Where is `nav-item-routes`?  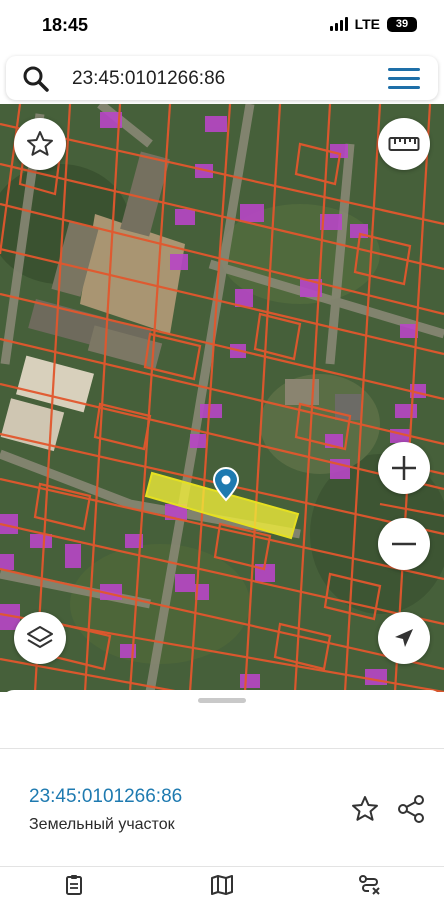
nav-item-routes is located at coordinates (370, 892).